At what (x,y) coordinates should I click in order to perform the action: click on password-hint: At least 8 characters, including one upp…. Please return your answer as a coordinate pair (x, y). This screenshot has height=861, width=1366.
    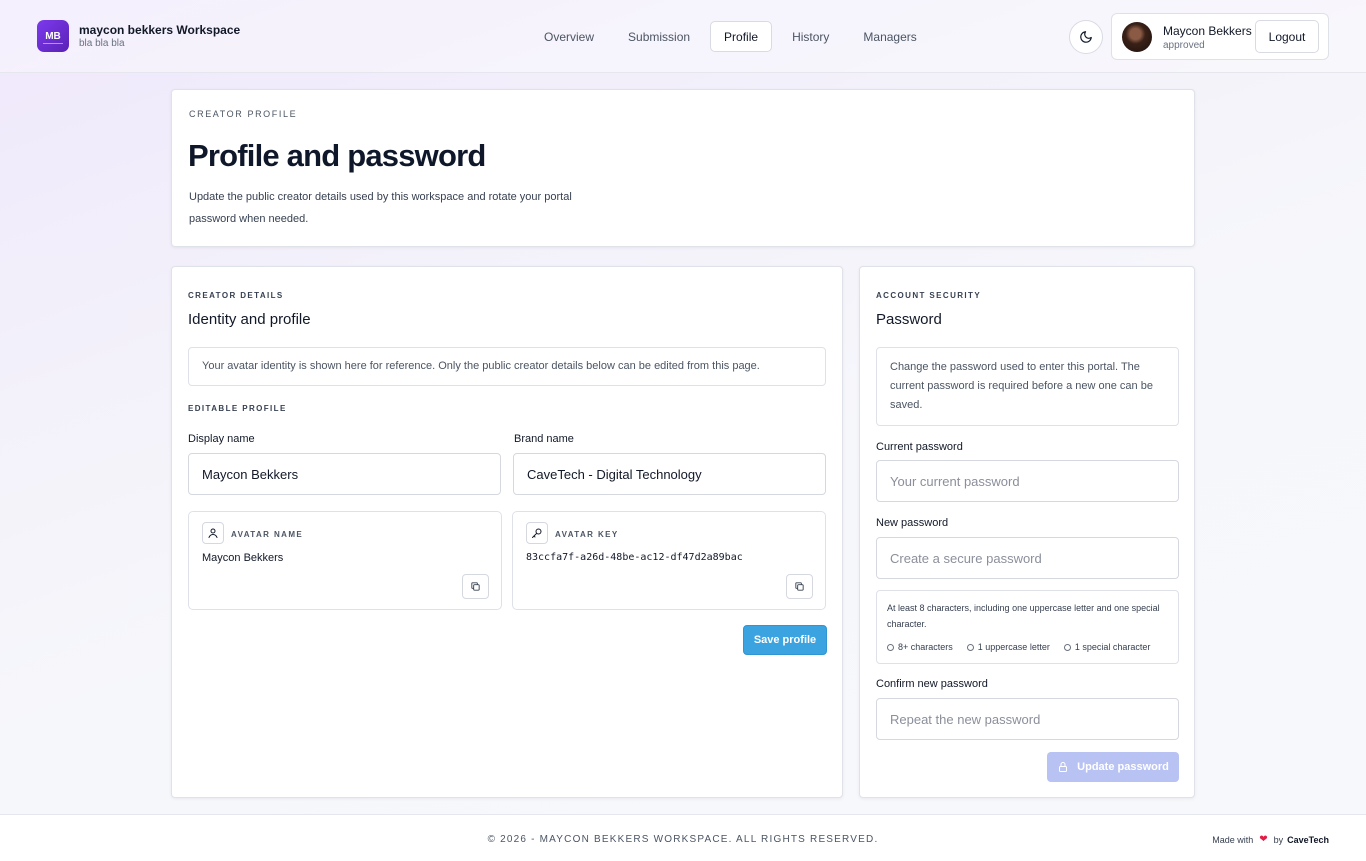
    Looking at the image, I should click on (1023, 616).